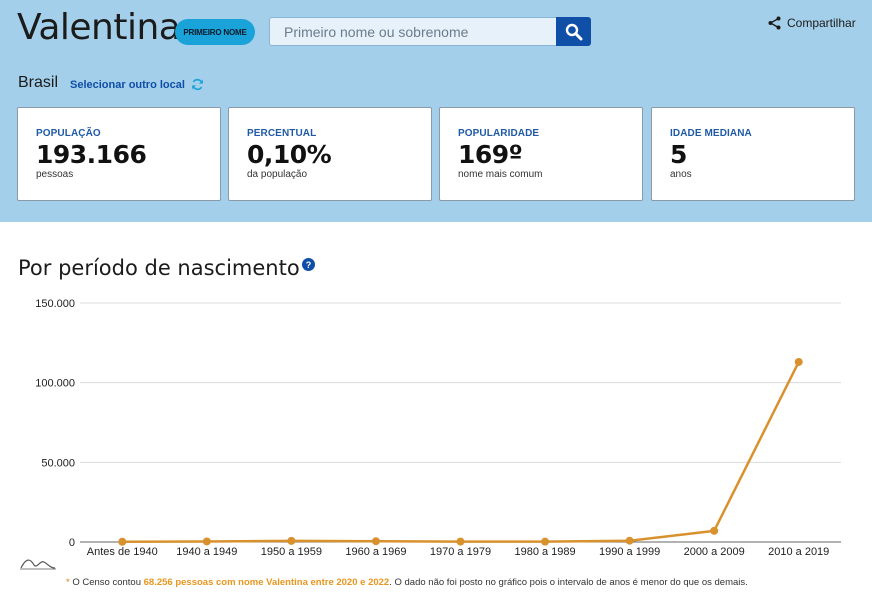 This screenshot has height=608, width=872. I want to click on help-icon: ?, so click(308, 264).